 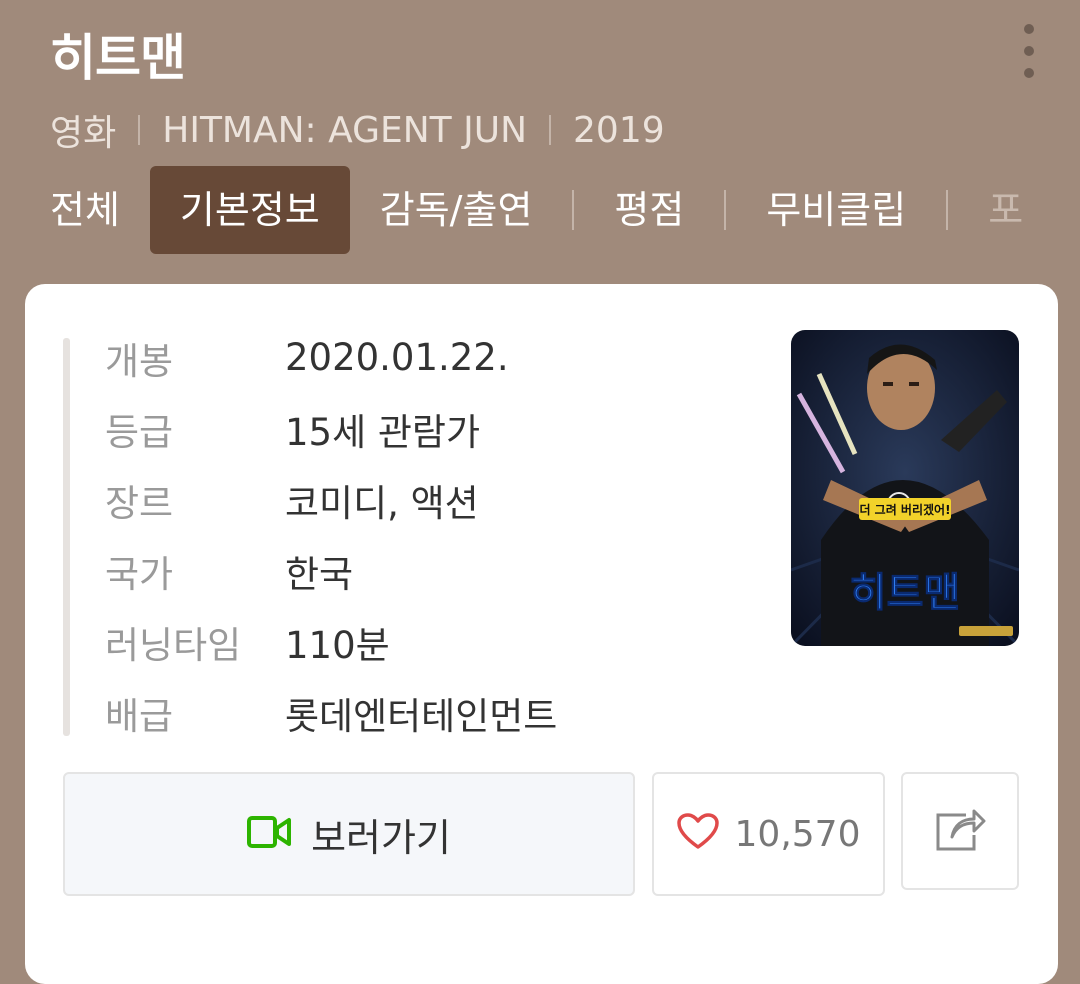 I want to click on info-row-release: 개봉 2020.01.22., so click(x=331, y=357).